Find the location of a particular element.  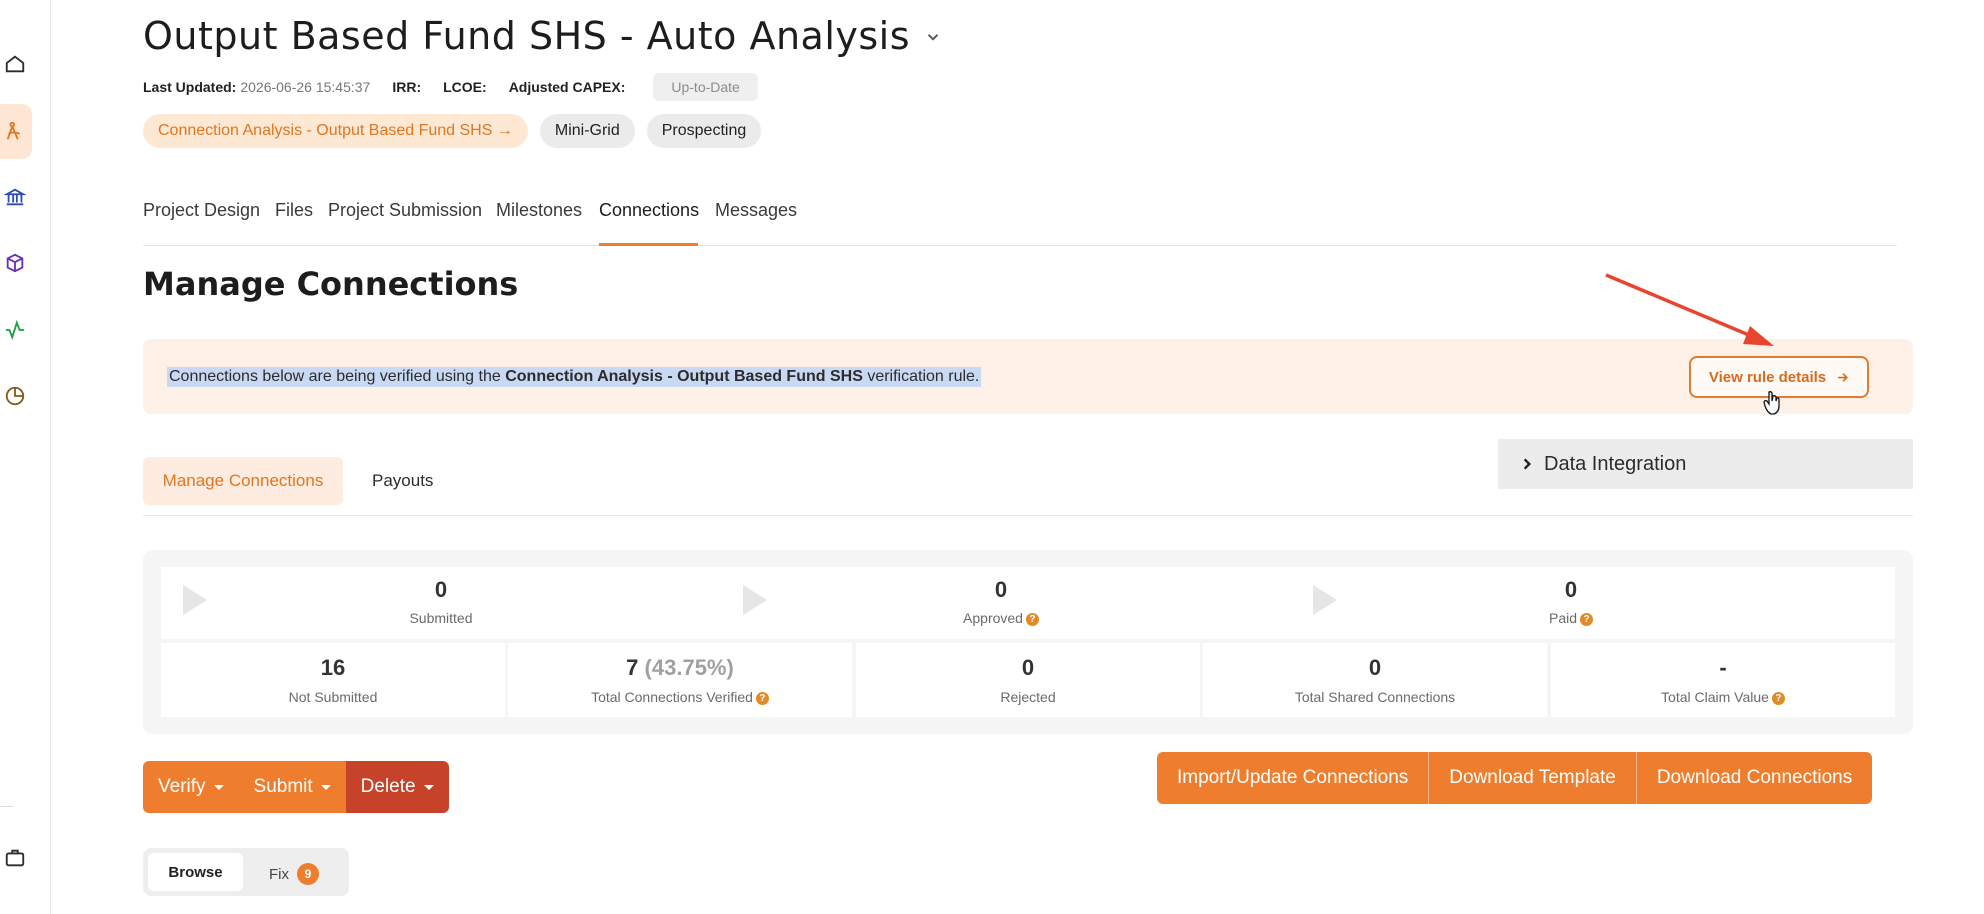

sidebar-divider is located at coordinates (7, 806).